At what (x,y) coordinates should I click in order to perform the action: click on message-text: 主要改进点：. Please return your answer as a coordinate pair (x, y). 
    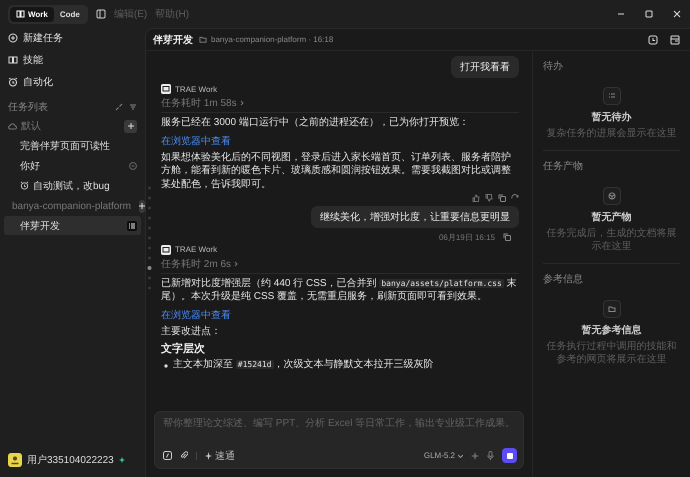
    Looking at the image, I should click on (191, 331).